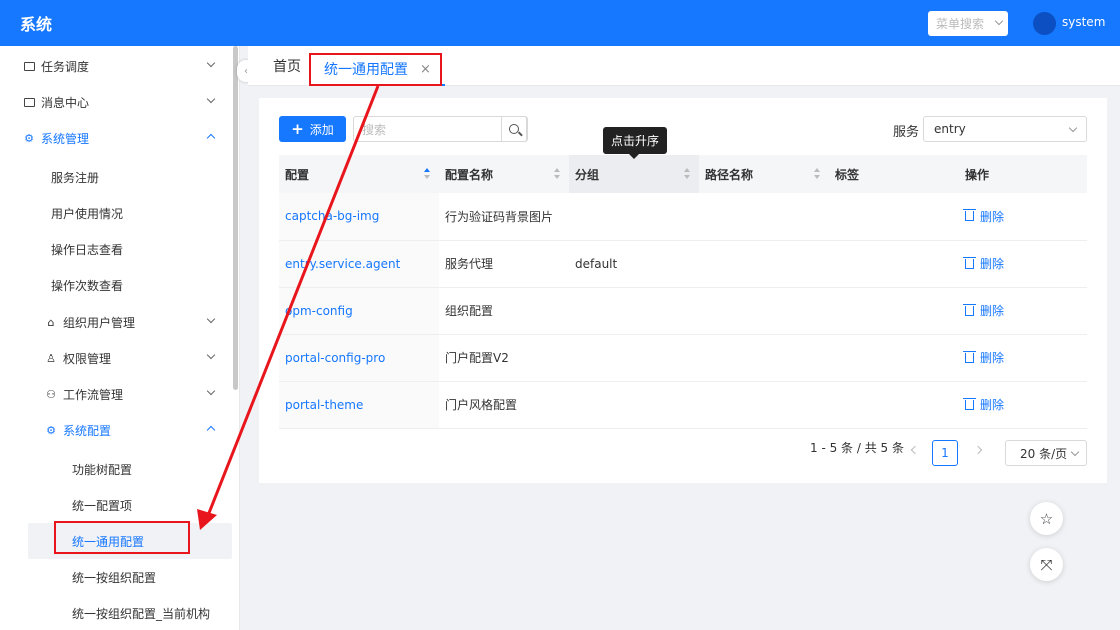  I want to click on chevron-right-icon, so click(978, 450).